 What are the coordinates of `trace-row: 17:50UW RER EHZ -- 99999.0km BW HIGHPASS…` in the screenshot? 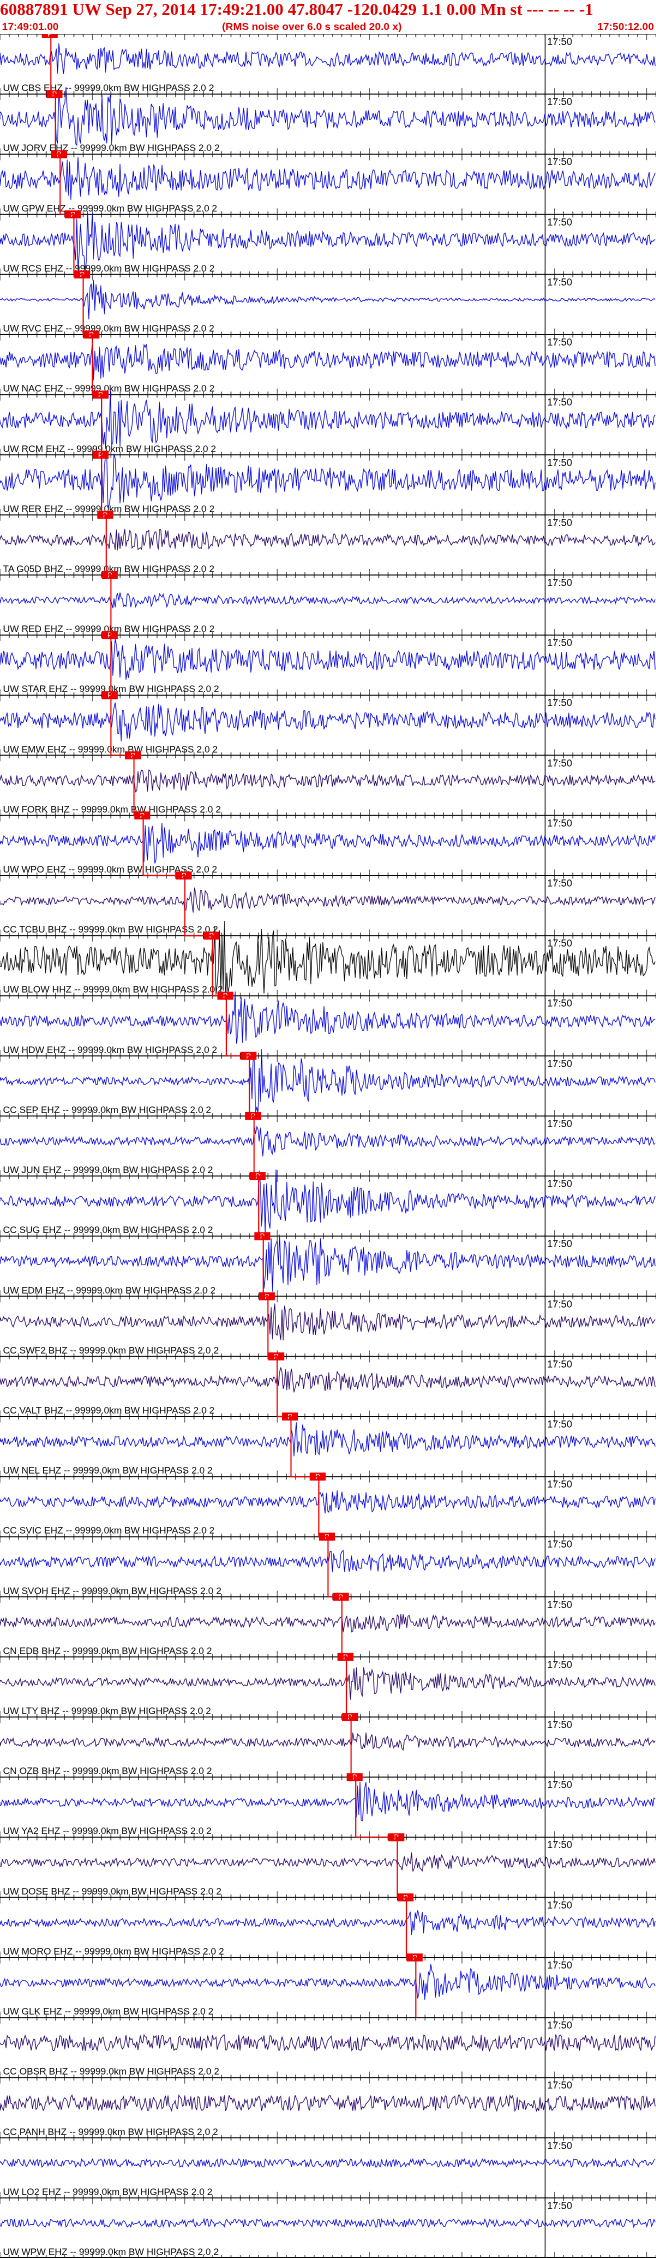 It's located at (328, 482).